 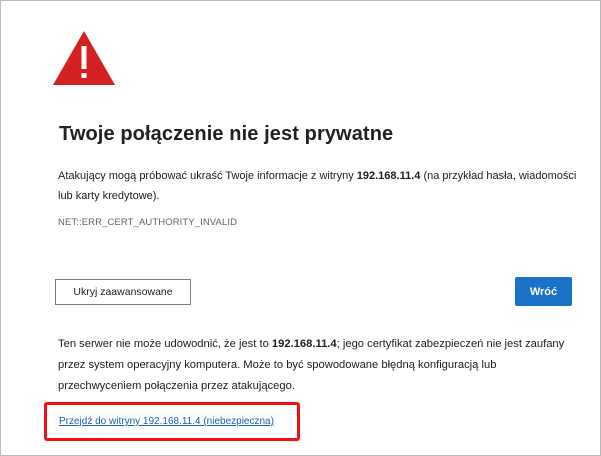 I want to click on page-title: Twoje połączenie nie jest prywatne, so click(x=226, y=134).